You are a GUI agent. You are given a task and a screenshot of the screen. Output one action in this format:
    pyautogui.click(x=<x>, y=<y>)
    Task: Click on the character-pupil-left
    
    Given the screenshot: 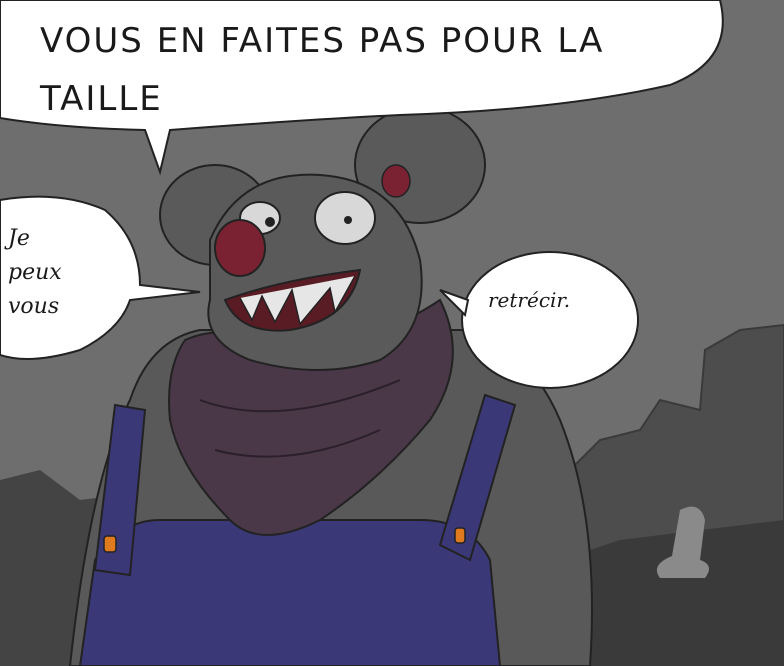 What is the action you would take?
    pyautogui.click(x=270, y=222)
    